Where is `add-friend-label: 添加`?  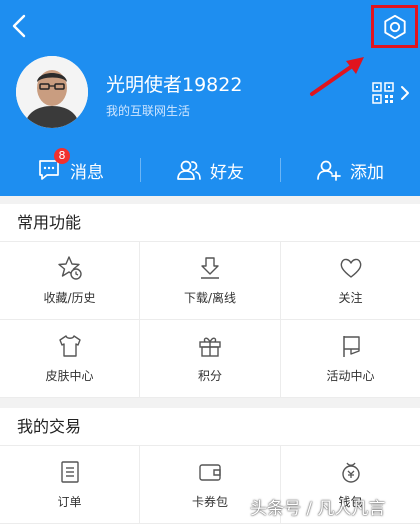 add-friend-label: 添加 is located at coordinates (367, 172).